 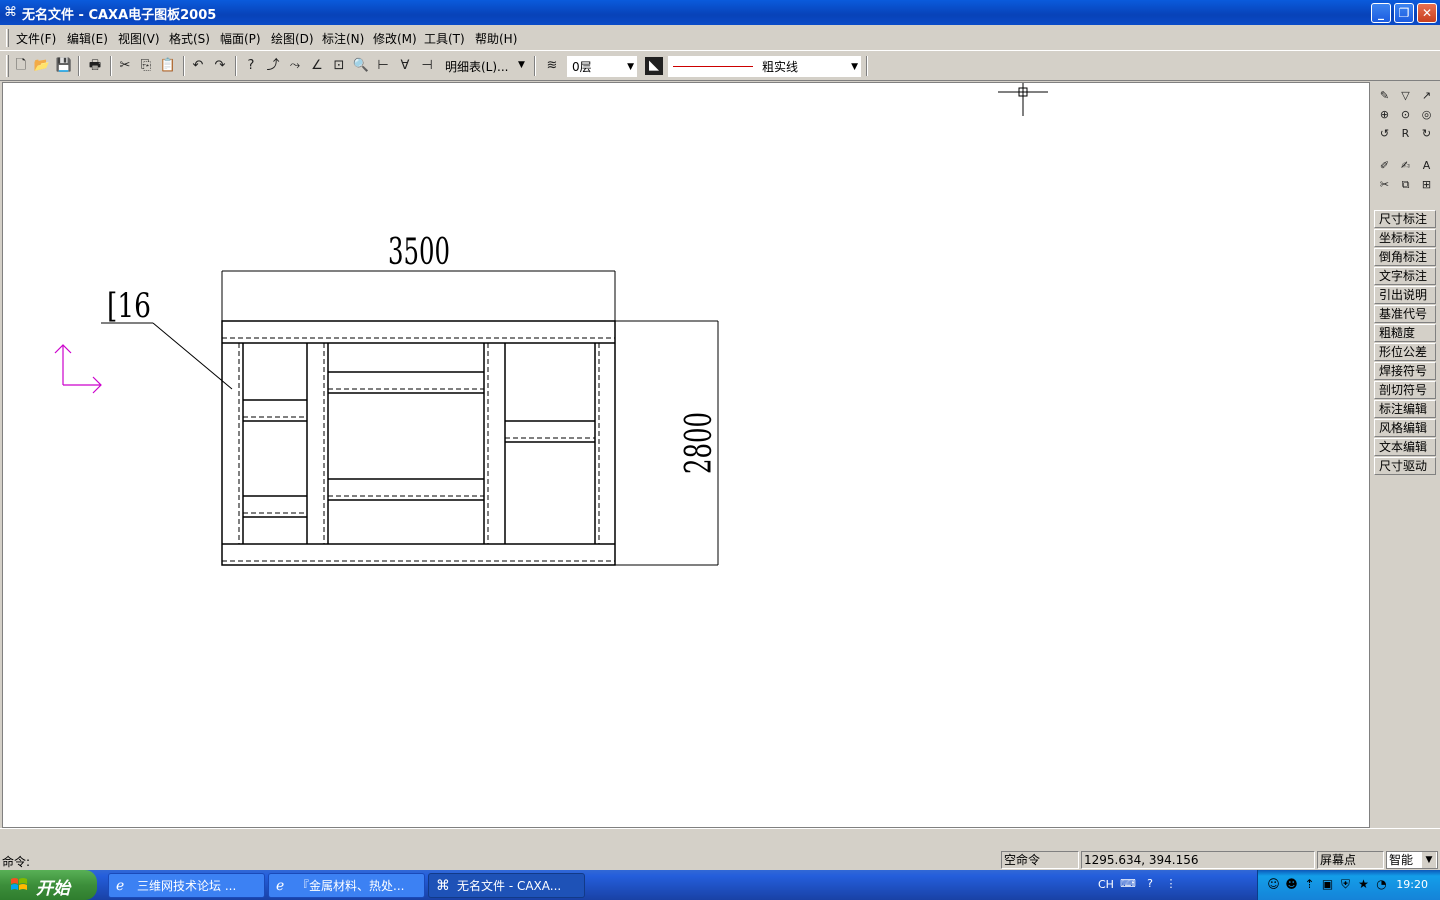 I want to click on dimension-button: 尺寸标注, so click(x=1405, y=219).